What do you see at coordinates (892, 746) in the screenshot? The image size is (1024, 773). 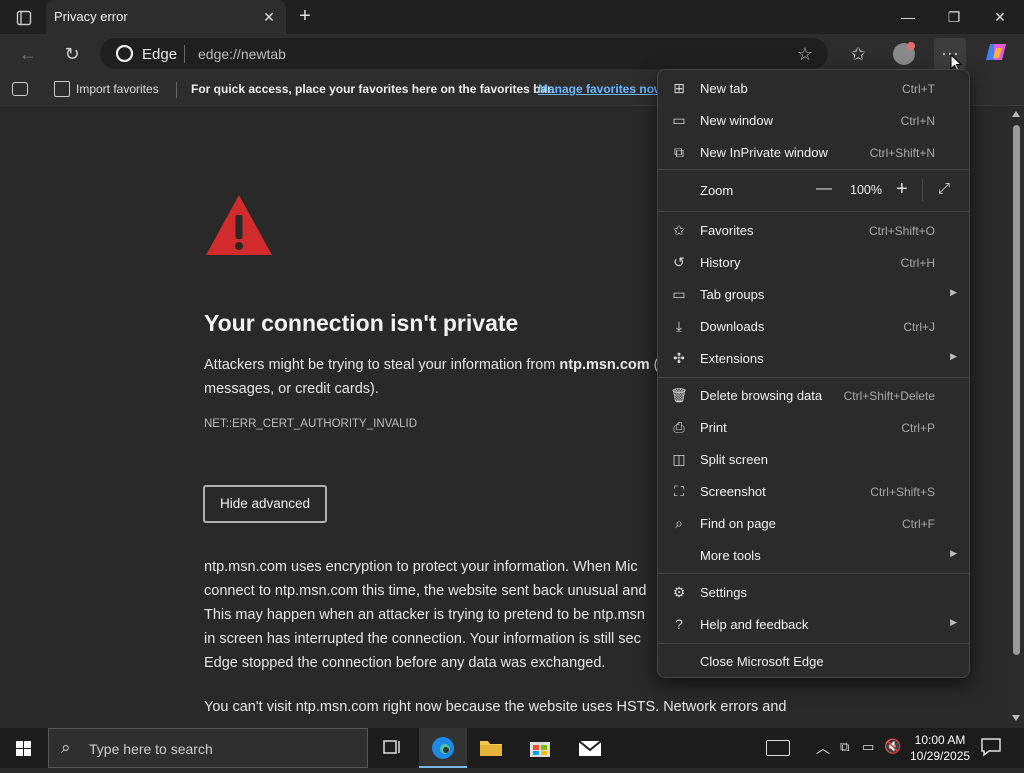 I see `volume-muted-icon: 🔇` at bounding box center [892, 746].